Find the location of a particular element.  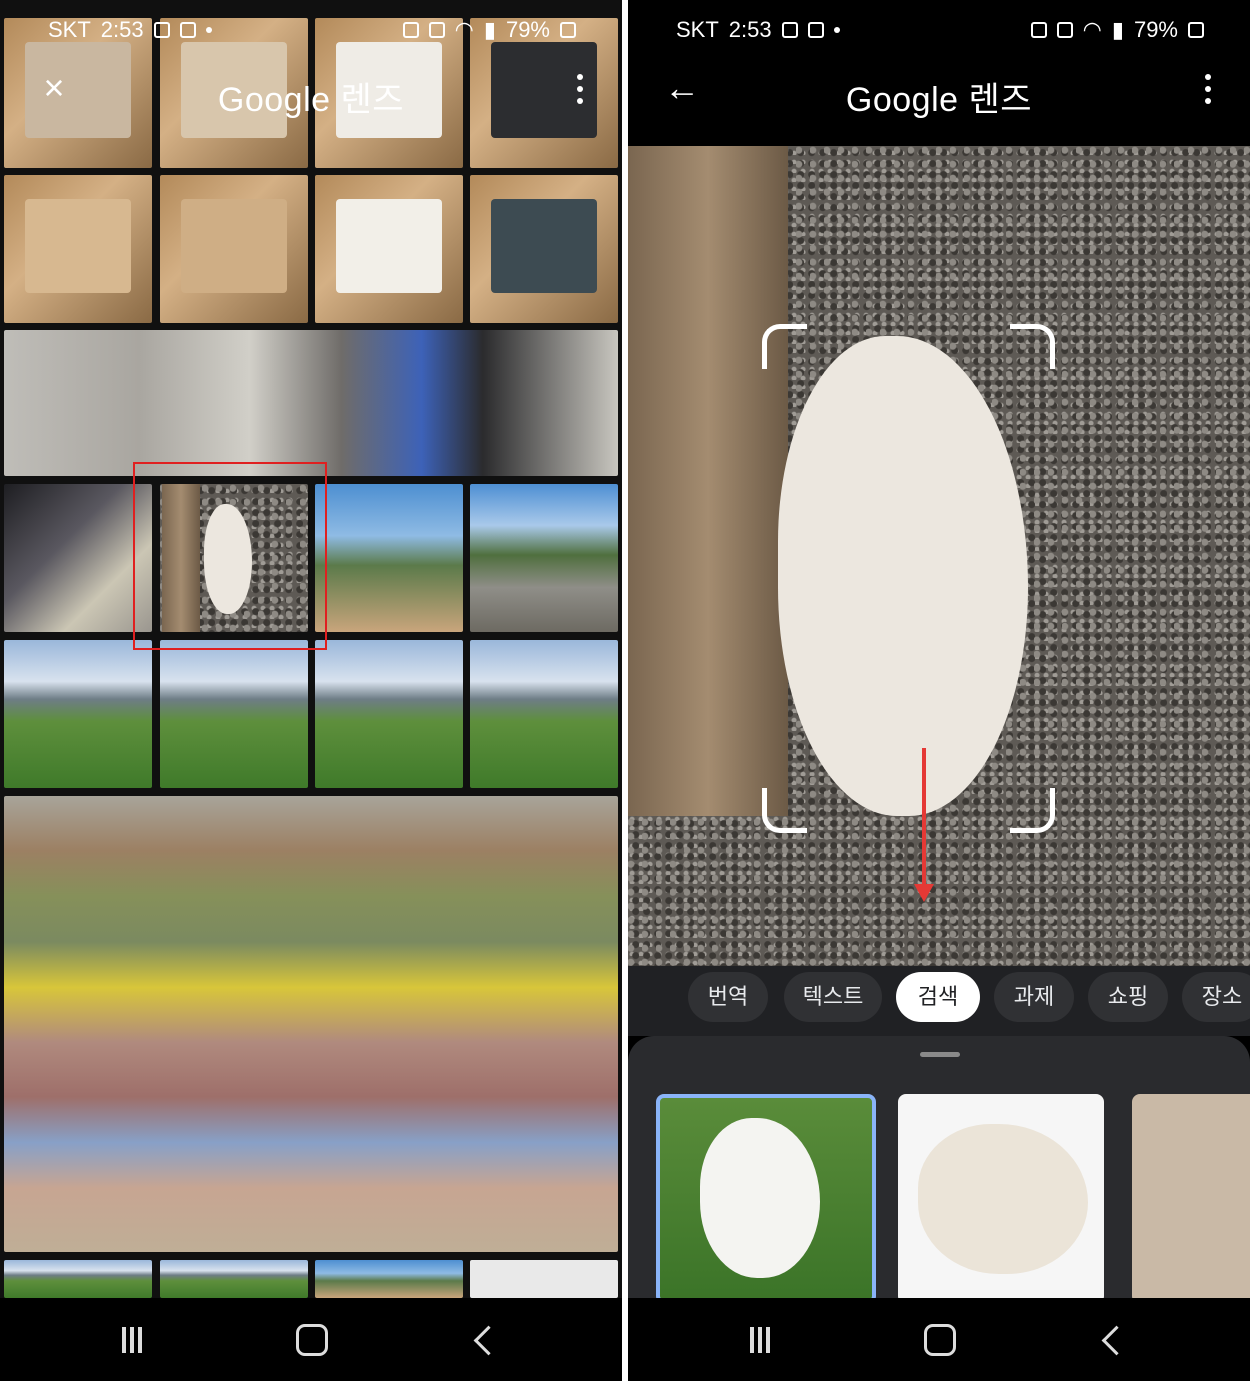

lens-app-bar: × Google 렌즈 is located at coordinates (311, 103).